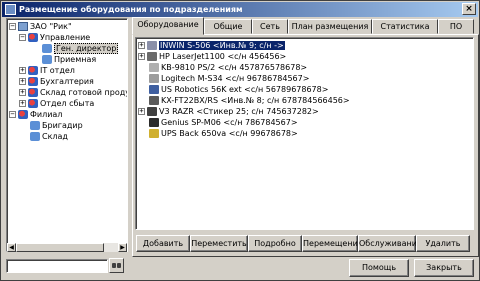 Image resolution: width=480 pixels, height=281 pixels. I want to click on tree-item-label: Отдел сбыта, so click(67, 103).